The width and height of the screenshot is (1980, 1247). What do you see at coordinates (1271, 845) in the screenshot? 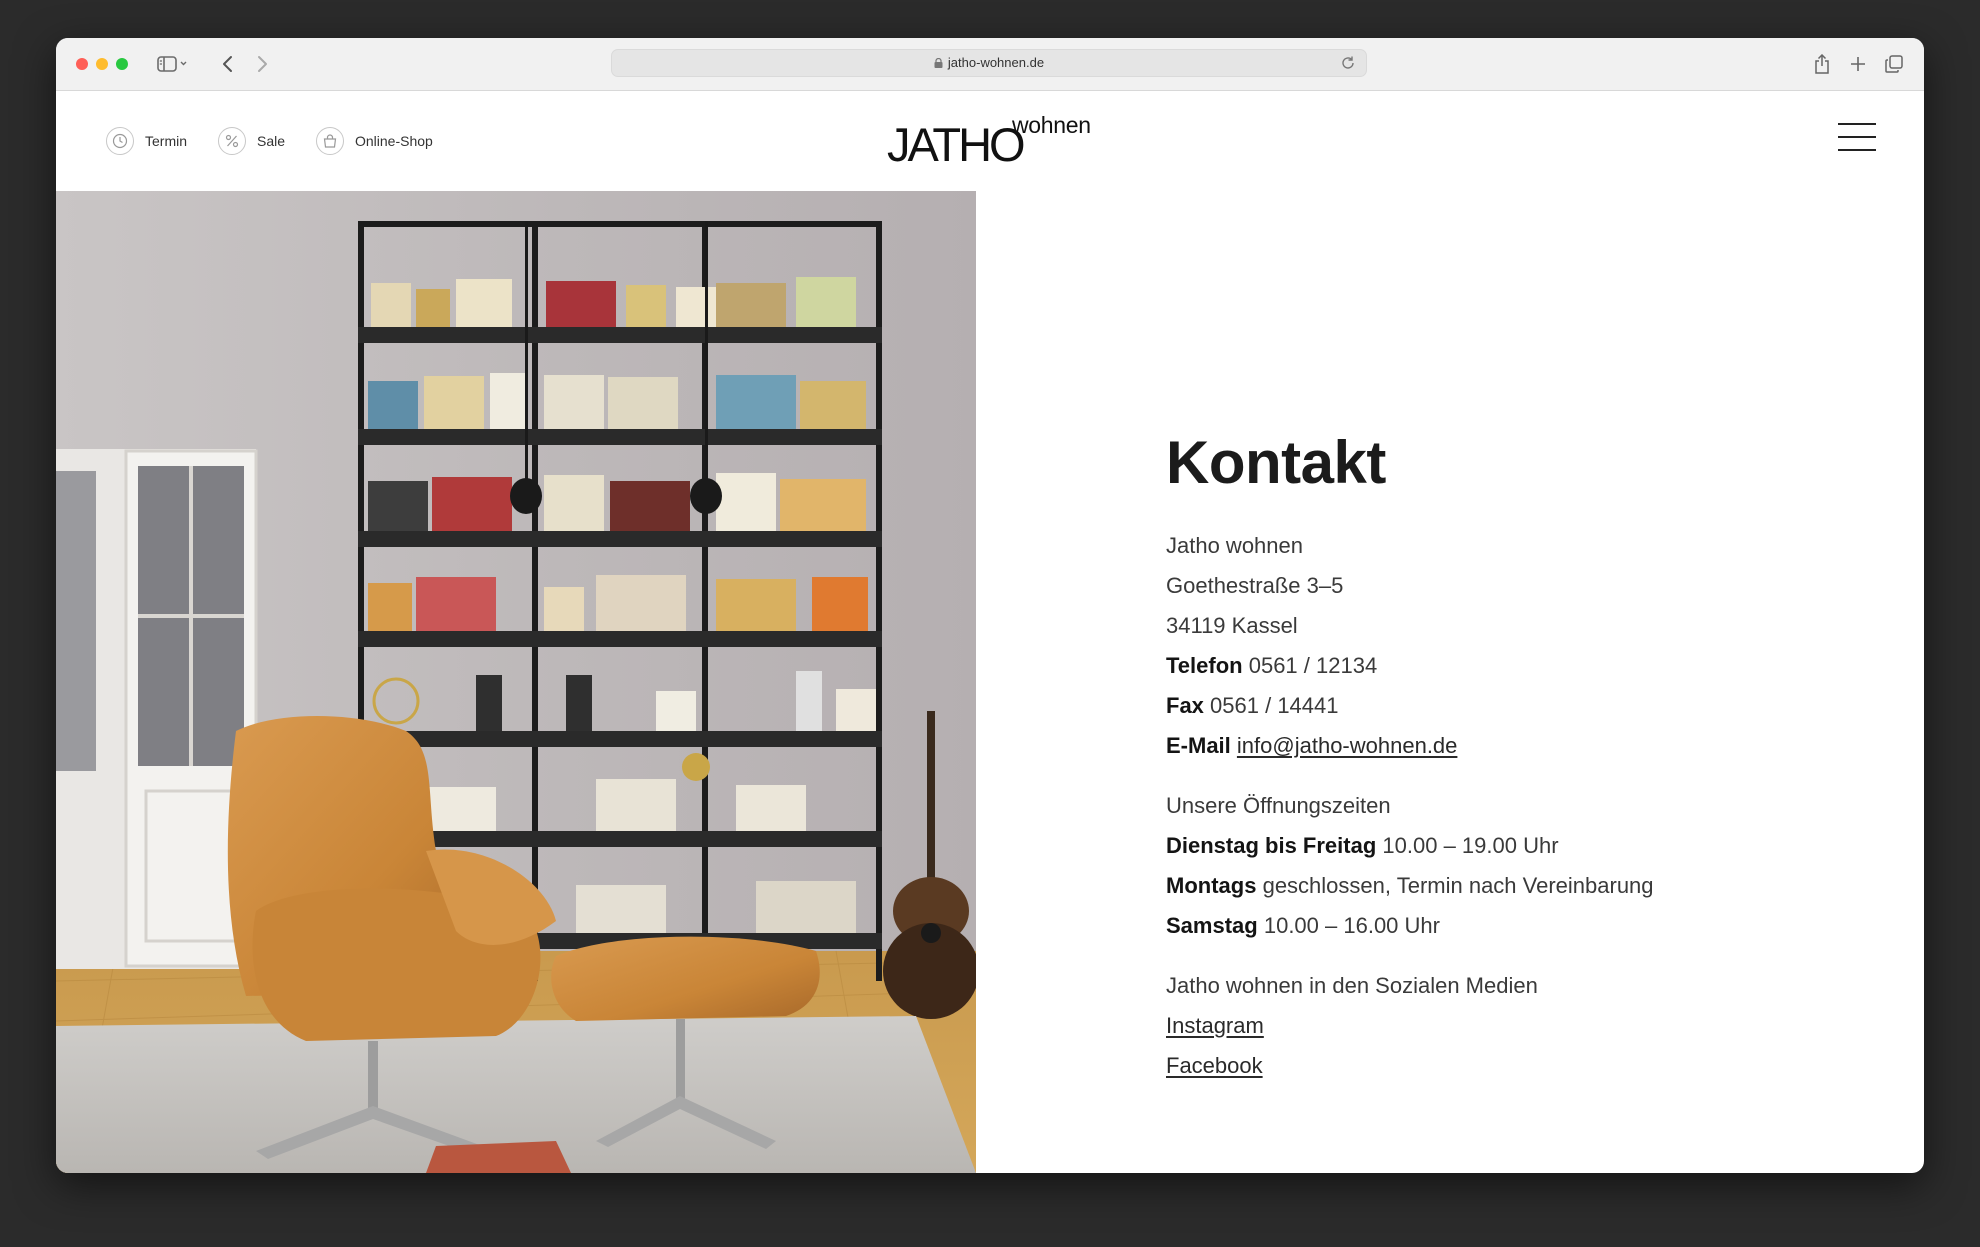
I see `hours-day: Dienstag bis Freitag` at bounding box center [1271, 845].